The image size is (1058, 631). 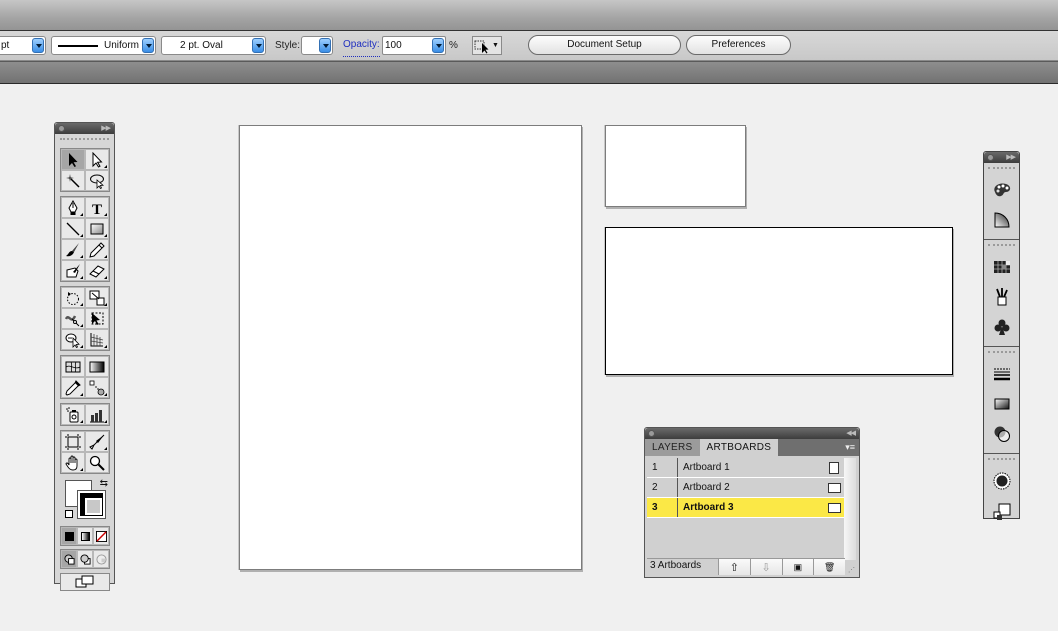 What do you see at coordinates (604, 45) in the screenshot?
I see `document-setup-button: Document Setup` at bounding box center [604, 45].